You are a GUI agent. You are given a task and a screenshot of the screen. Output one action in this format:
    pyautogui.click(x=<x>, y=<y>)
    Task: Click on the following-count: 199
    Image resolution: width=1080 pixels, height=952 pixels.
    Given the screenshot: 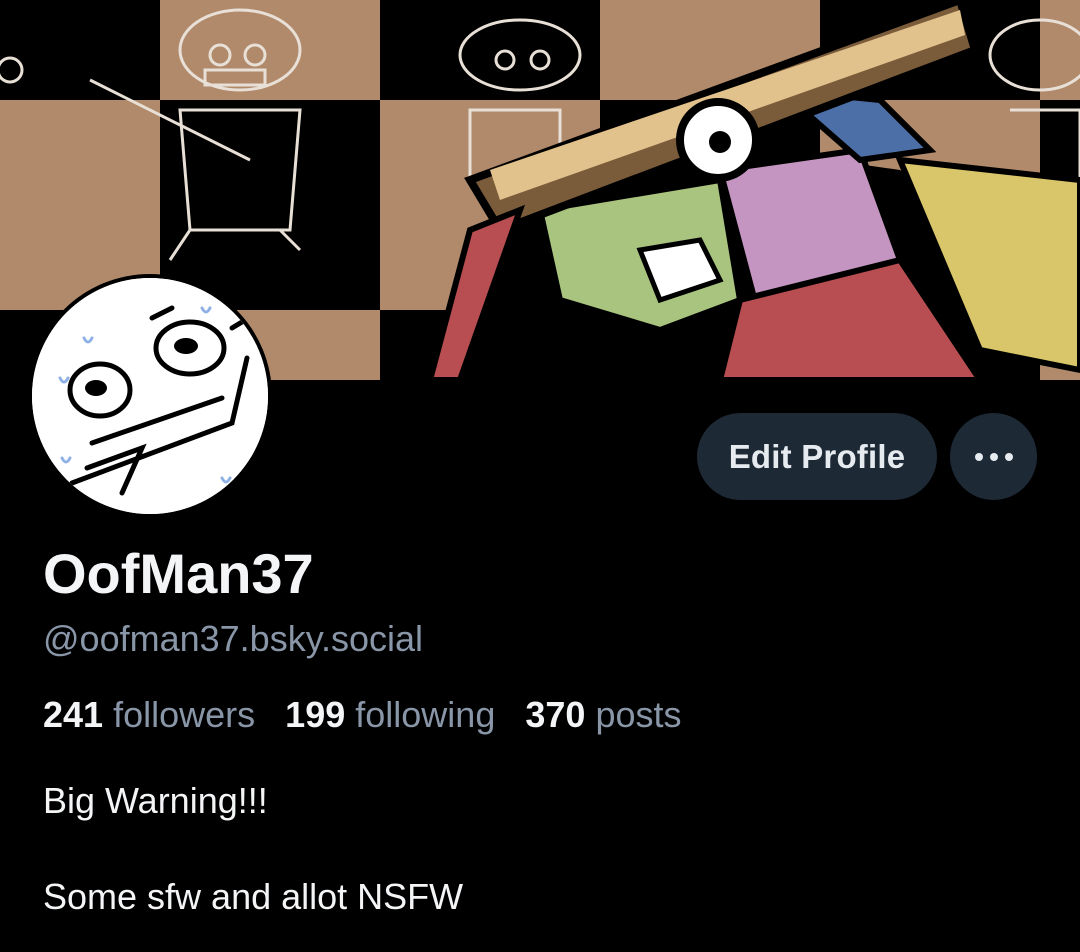 What is the action you would take?
    pyautogui.click(x=315, y=714)
    